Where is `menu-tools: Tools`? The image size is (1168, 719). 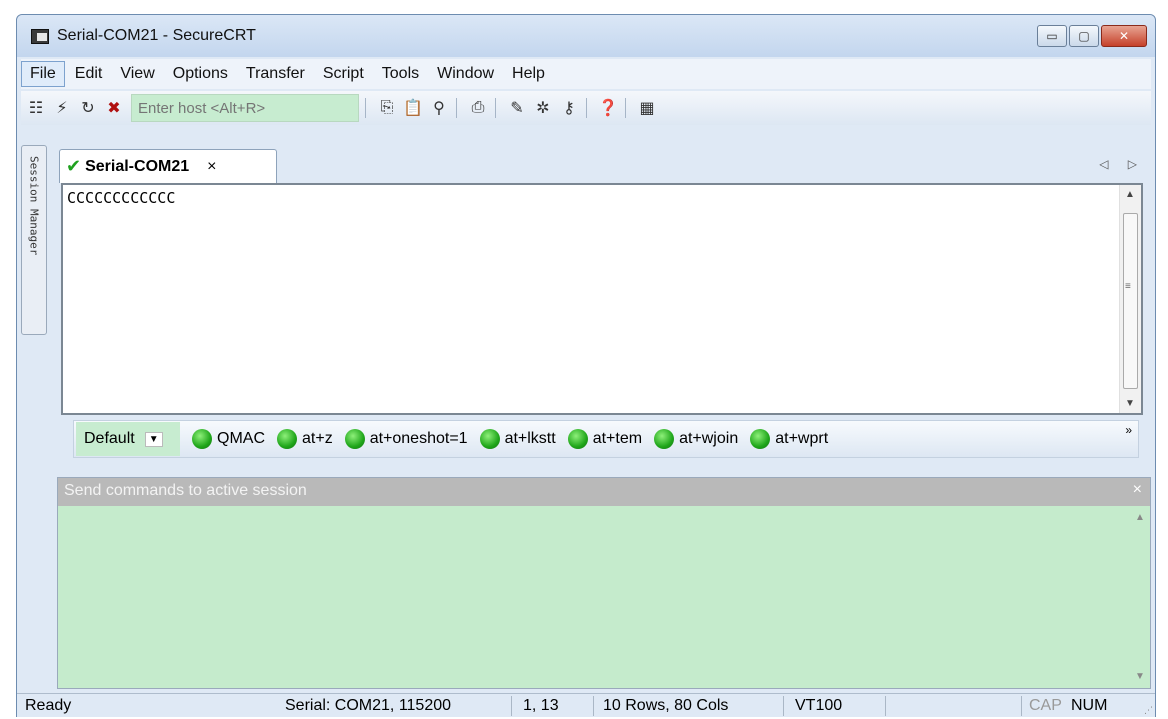
menu-tools: Tools is located at coordinates (400, 74).